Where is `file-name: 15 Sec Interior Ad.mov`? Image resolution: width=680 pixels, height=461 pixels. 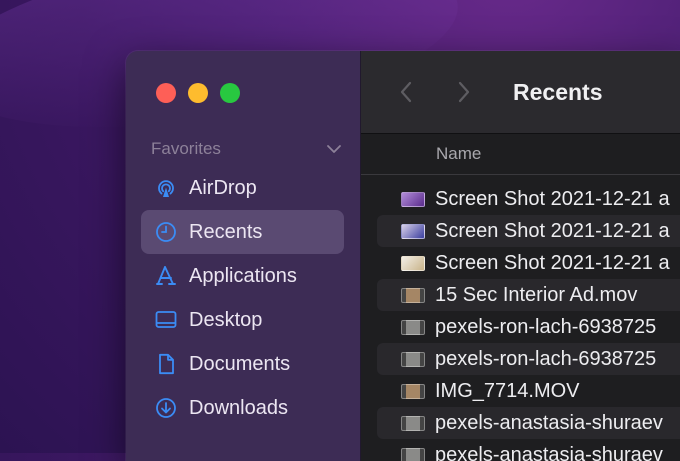
file-name: 15 Sec Interior Ad.mov is located at coordinates (536, 295).